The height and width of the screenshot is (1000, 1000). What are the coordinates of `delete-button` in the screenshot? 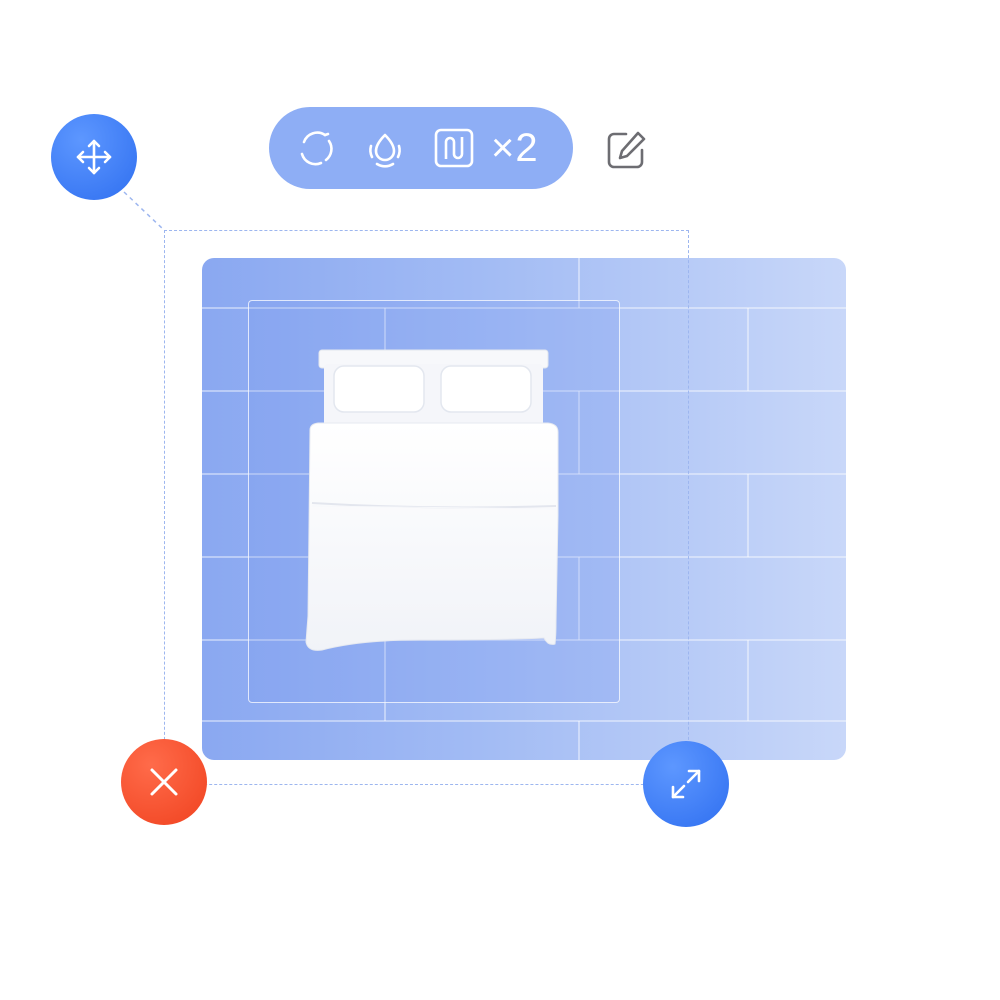 It's located at (164, 782).